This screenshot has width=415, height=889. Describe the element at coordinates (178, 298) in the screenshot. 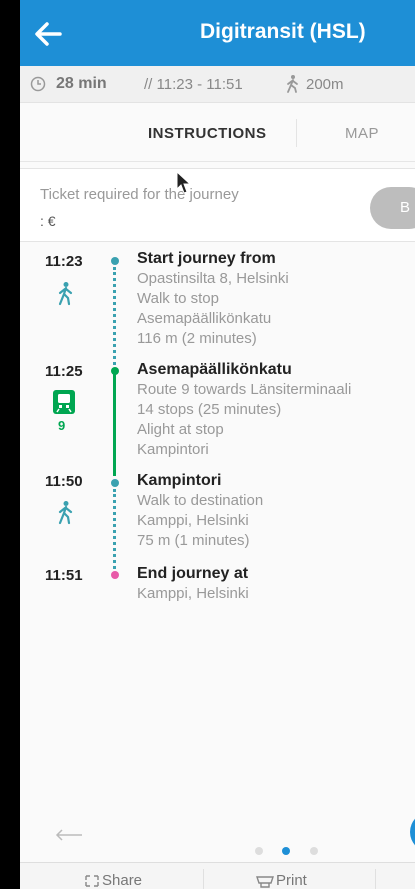

I see `leg-1-line: Walk to stop` at that location.